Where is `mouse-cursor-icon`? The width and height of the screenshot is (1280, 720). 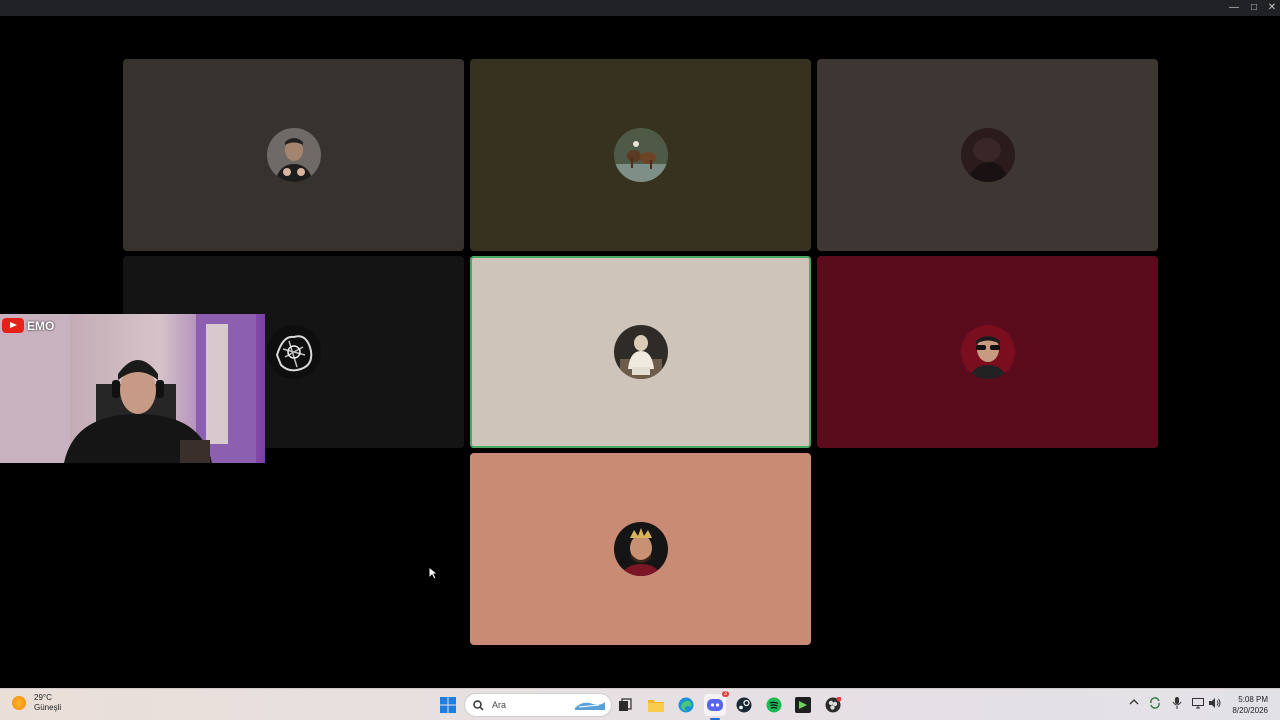
mouse-cursor-icon is located at coordinates (433, 573).